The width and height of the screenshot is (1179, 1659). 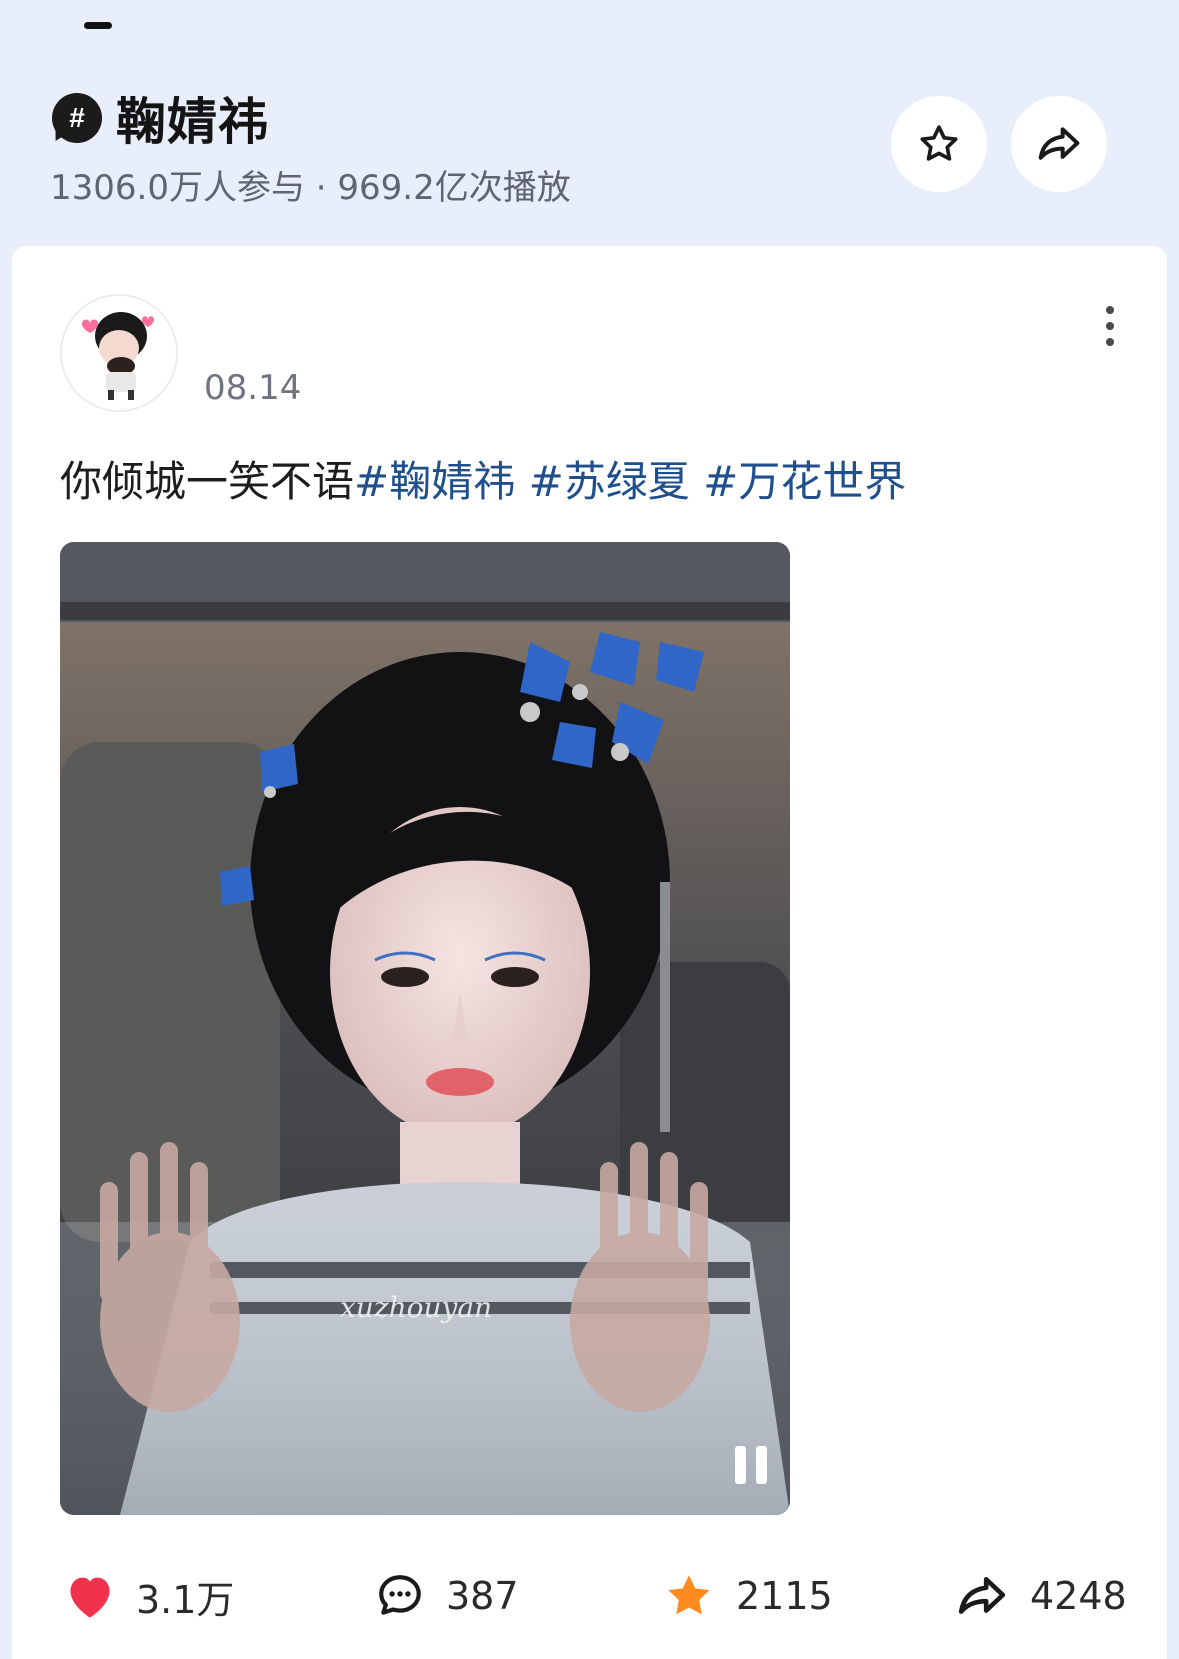 I want to click on pause-button, so click(x=751, y=1465).